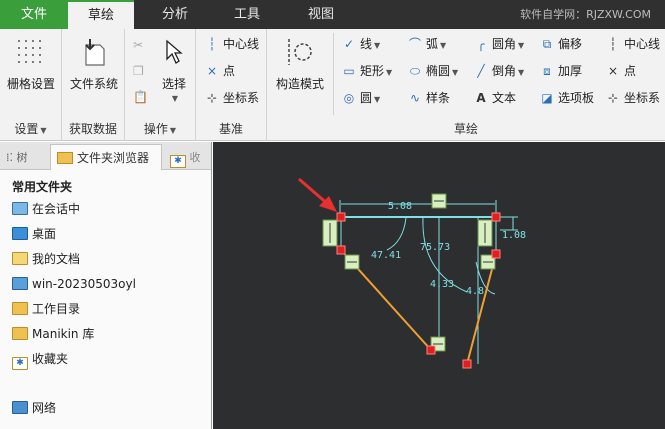  I want to click on list-item: 我的文档, so click(46, 259).